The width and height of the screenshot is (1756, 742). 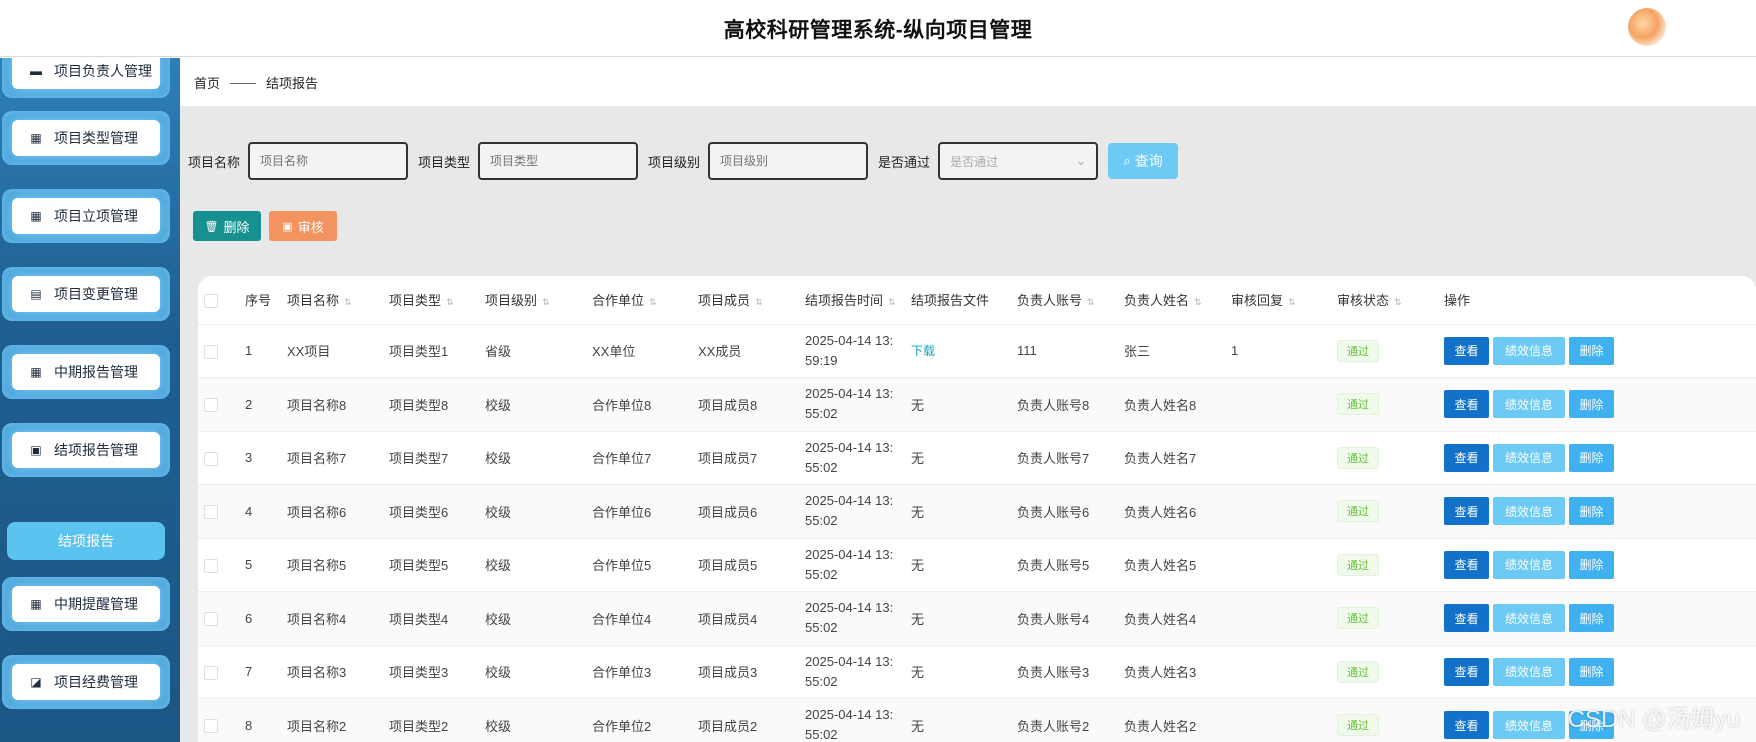 What do you see at coordinates (86, 216) in the screenshot?
I see `sidebar-item-project-approval: ▦ 项目立项管理` at bounding box center [86, 216].